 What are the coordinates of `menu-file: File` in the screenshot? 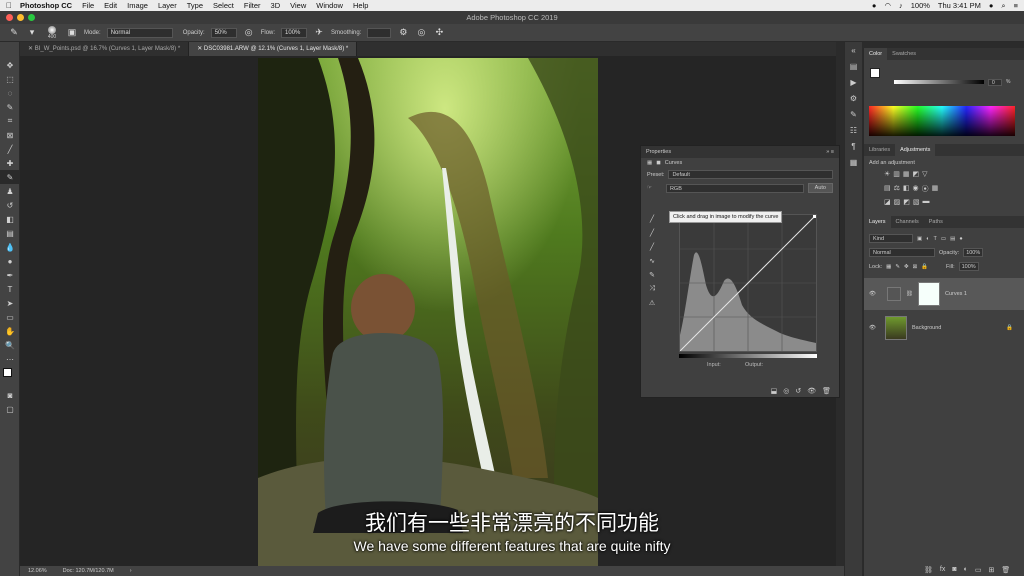 It's located at (88, 5).